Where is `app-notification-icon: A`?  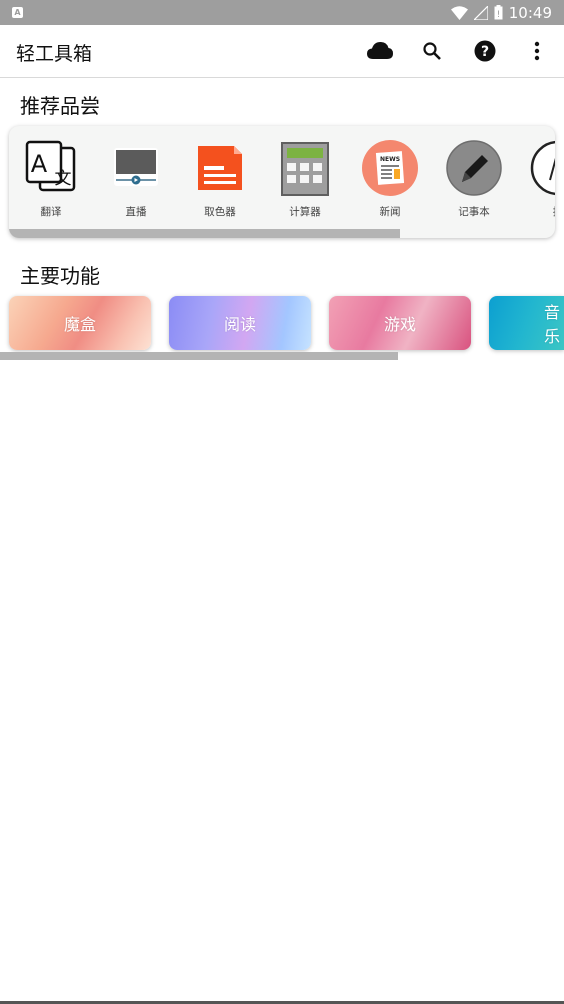 app-notification-icon: A is located at coordinates (17, 12).